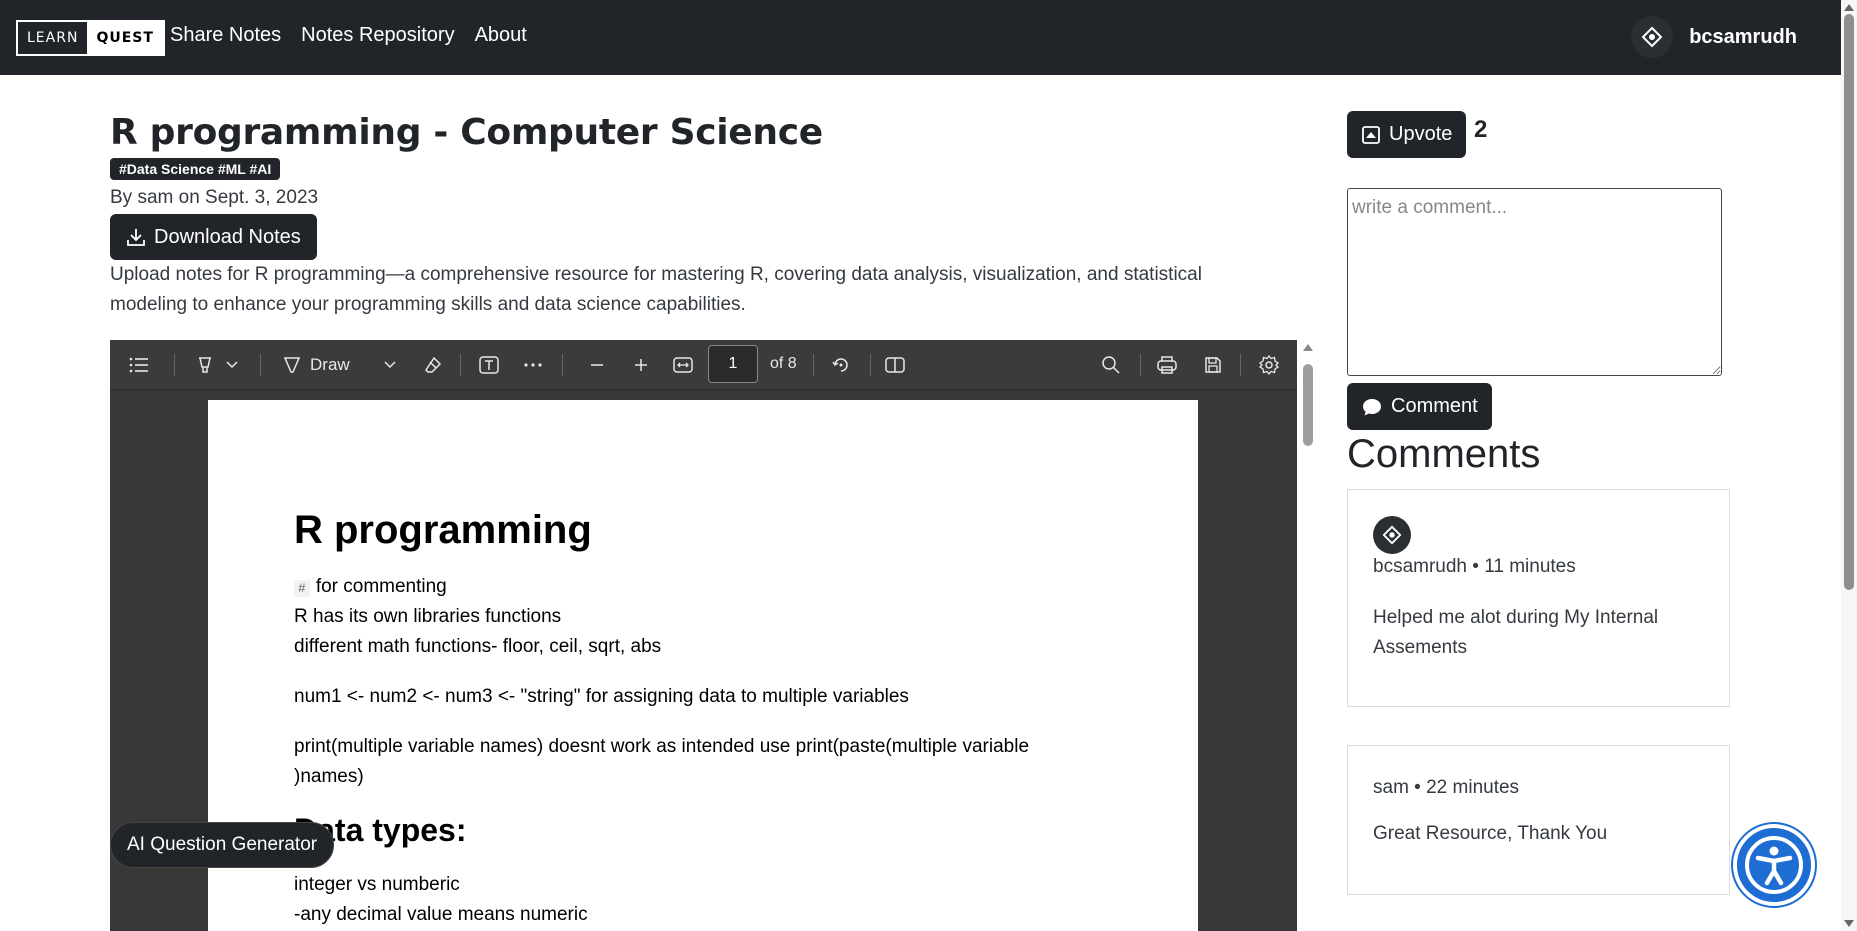  What do you see at coordinates (489, 365) in the screenshot?
I see `text-box-icon` at bounding box center [489, 365].